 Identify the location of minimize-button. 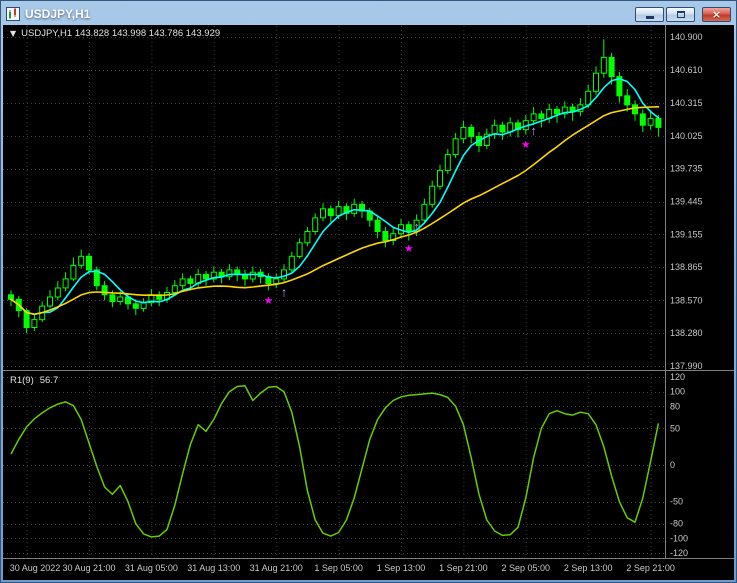
(649, 14).